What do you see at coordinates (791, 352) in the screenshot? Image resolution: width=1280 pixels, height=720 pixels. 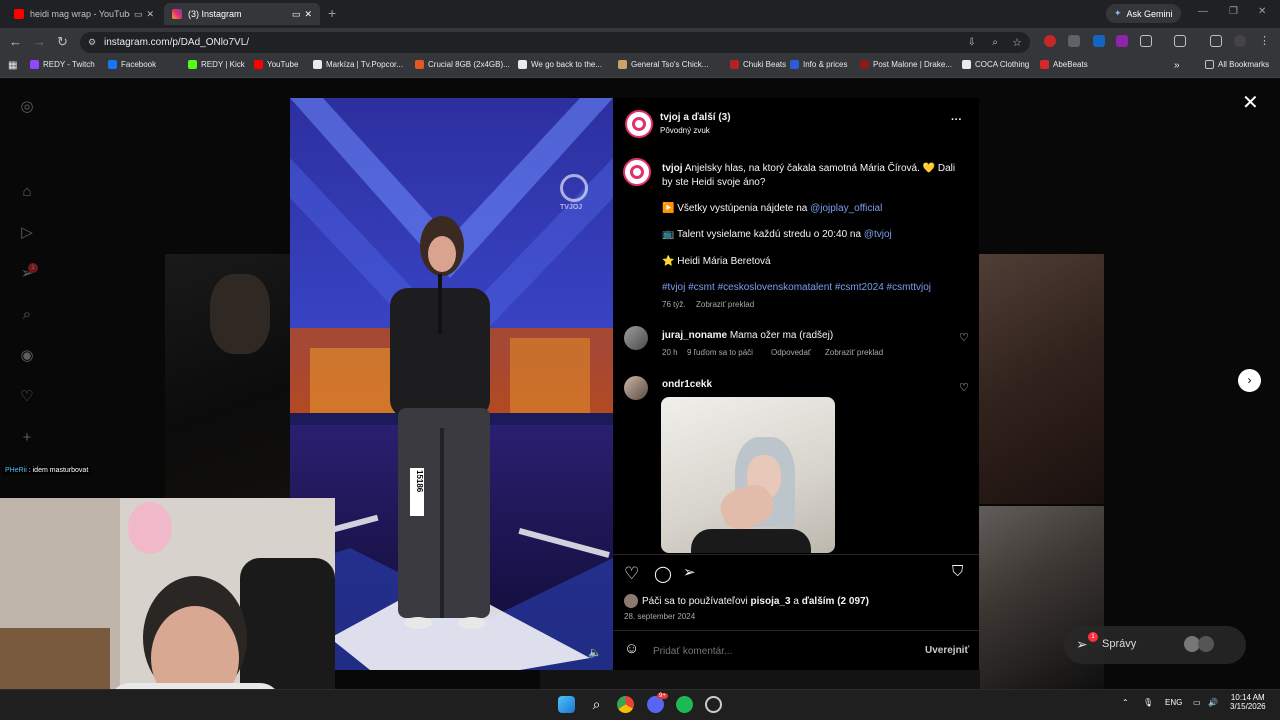 I see `reply-link: Odpovedať` at bounding box center [791, 352].